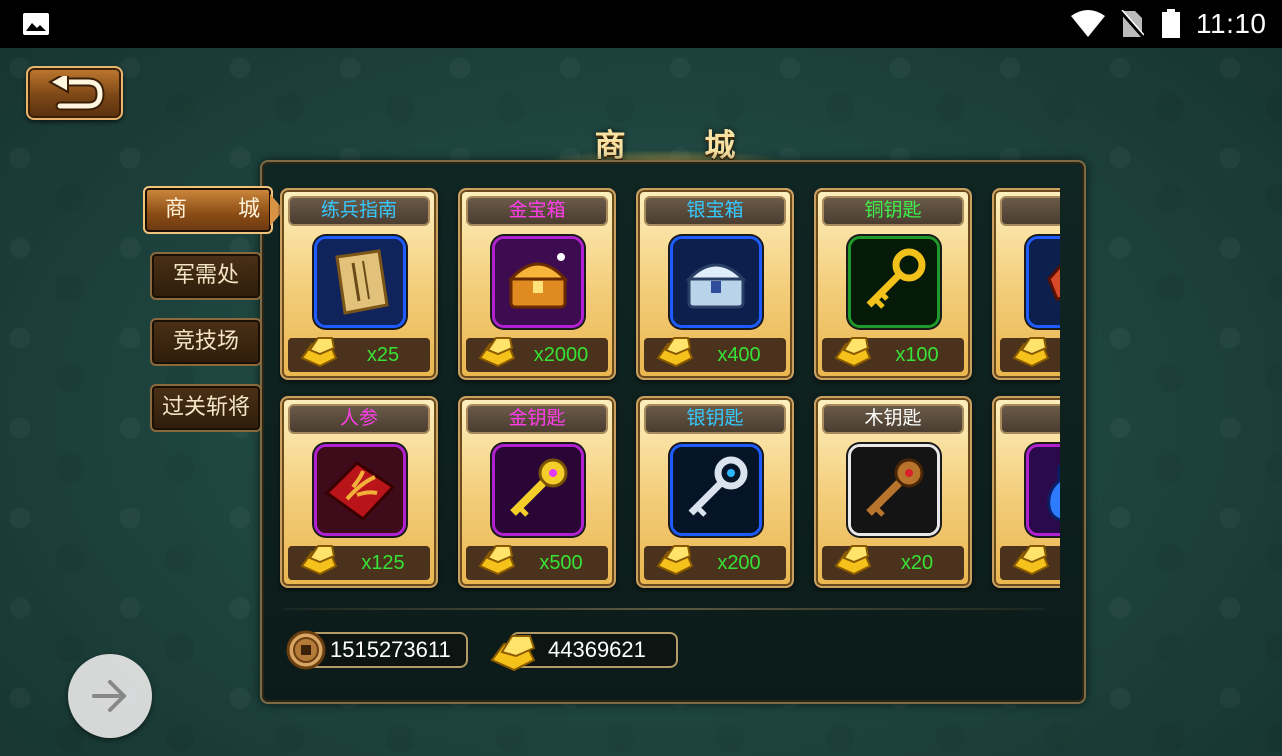 This screenshot has width=1282, height=756. I want to click on gold-key-icon, so click(538, 490).